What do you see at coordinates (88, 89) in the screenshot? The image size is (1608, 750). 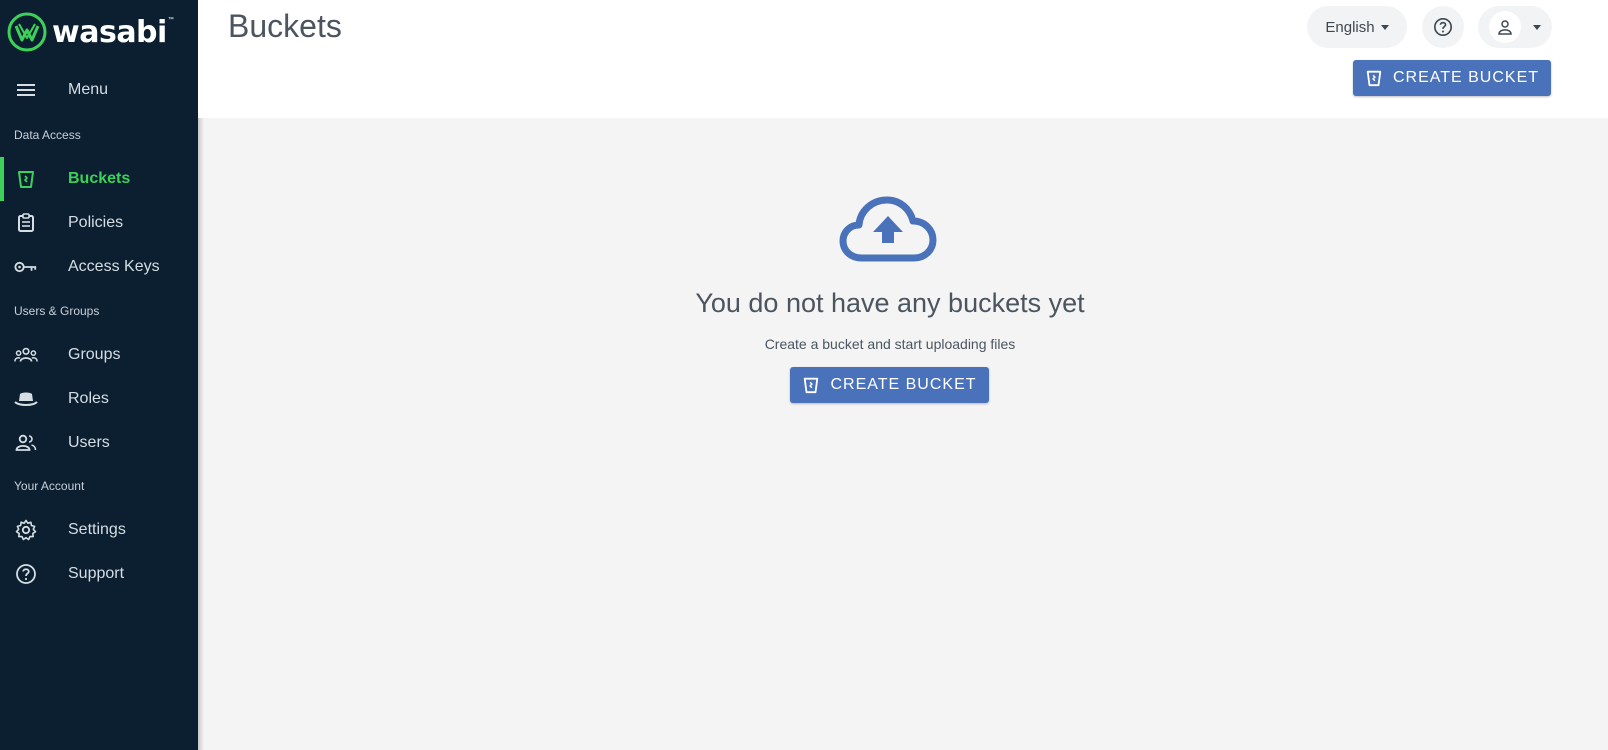 I see `menu-label: Menu` at bounding box center [88, 89].